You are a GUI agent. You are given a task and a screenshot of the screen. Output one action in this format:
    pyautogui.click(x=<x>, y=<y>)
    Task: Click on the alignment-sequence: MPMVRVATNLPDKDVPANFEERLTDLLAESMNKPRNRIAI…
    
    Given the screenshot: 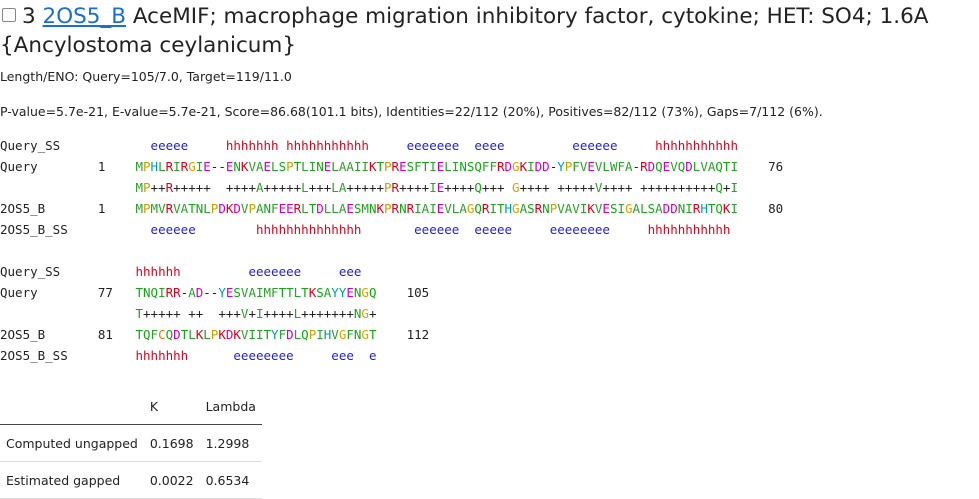 What is the action you would take?
    pyautogui.click(x=436, y=208)
    